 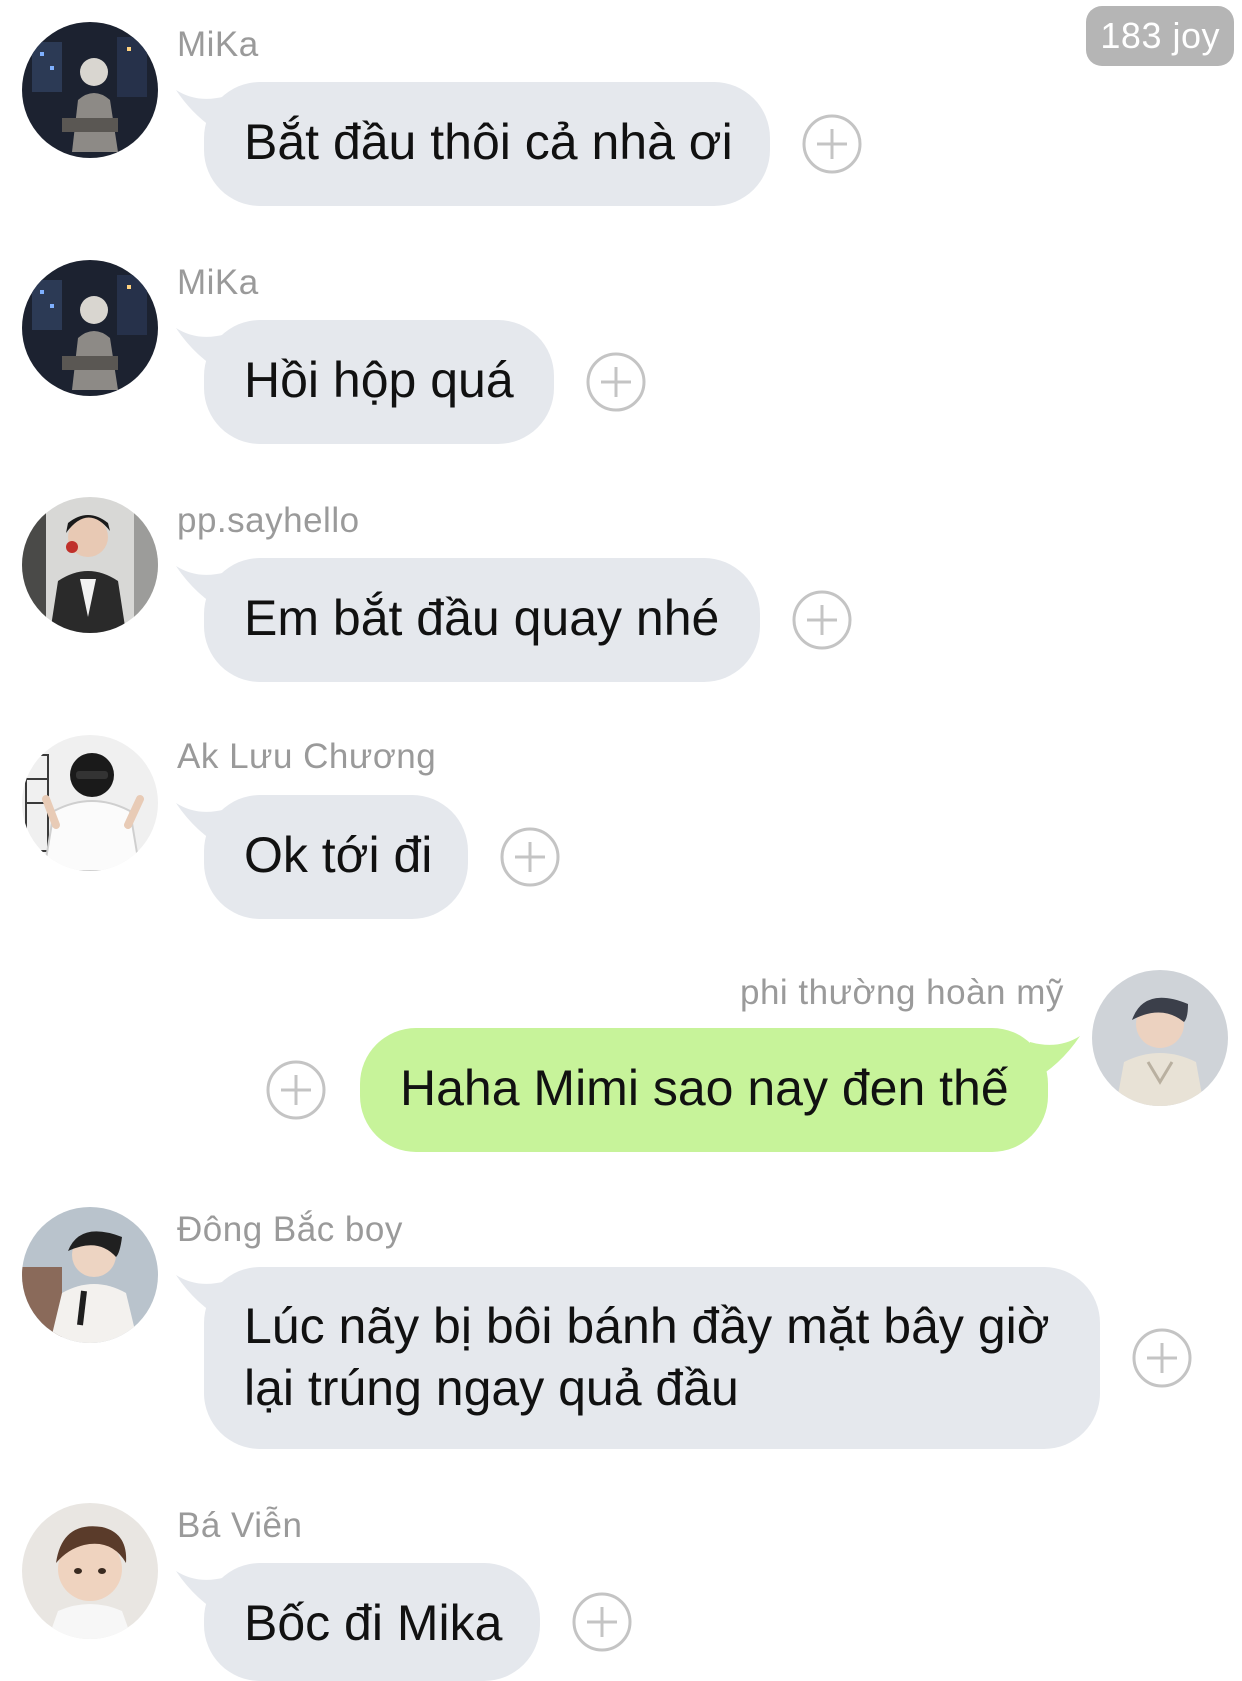 What do you see at coordinates (336, 857) in the screenshot?
I see `message-bubble: Ok tới đi` at bounding box center [336, 857].